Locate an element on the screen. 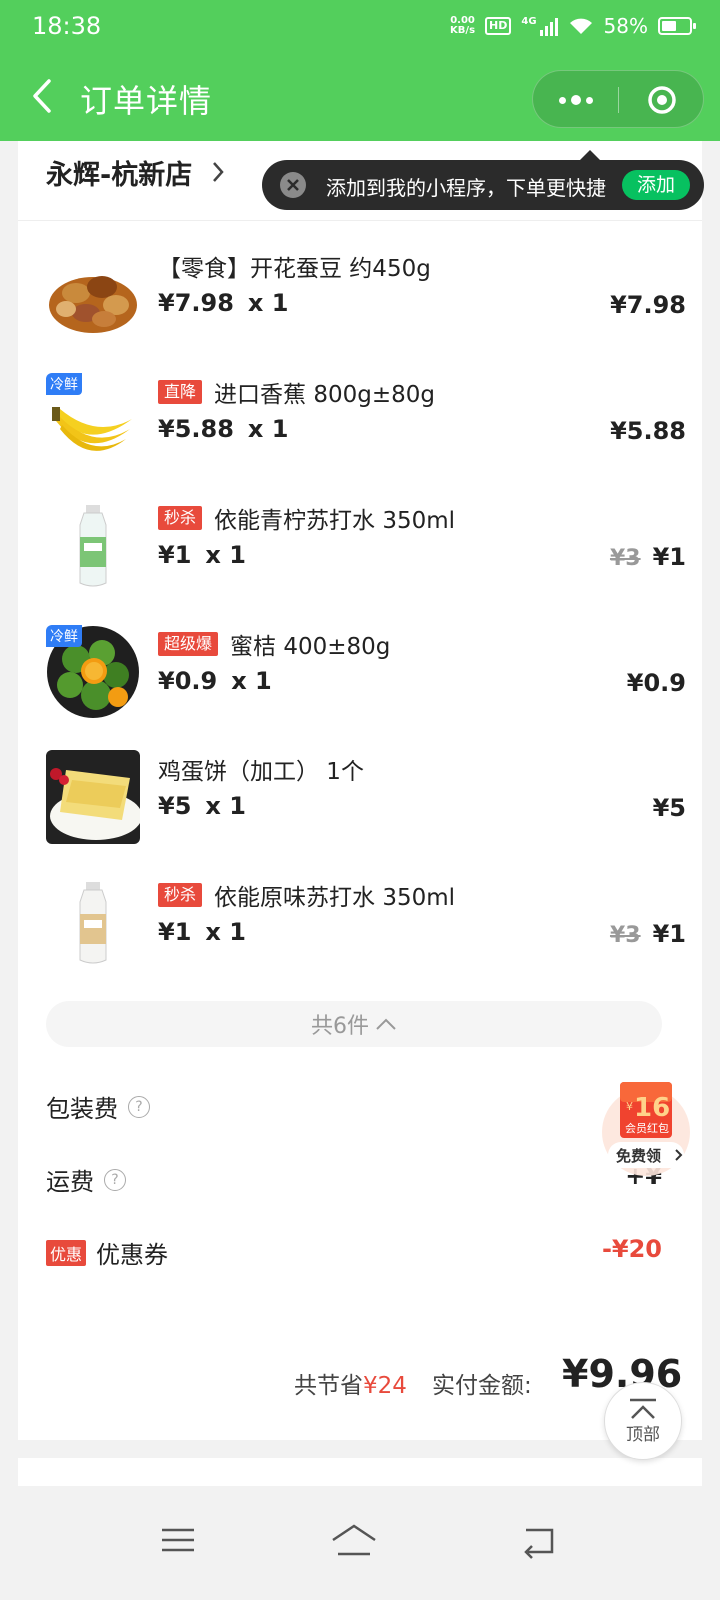 This screenshot has height=1600, width=720. home-icon is located at coordinates (354, 1540).